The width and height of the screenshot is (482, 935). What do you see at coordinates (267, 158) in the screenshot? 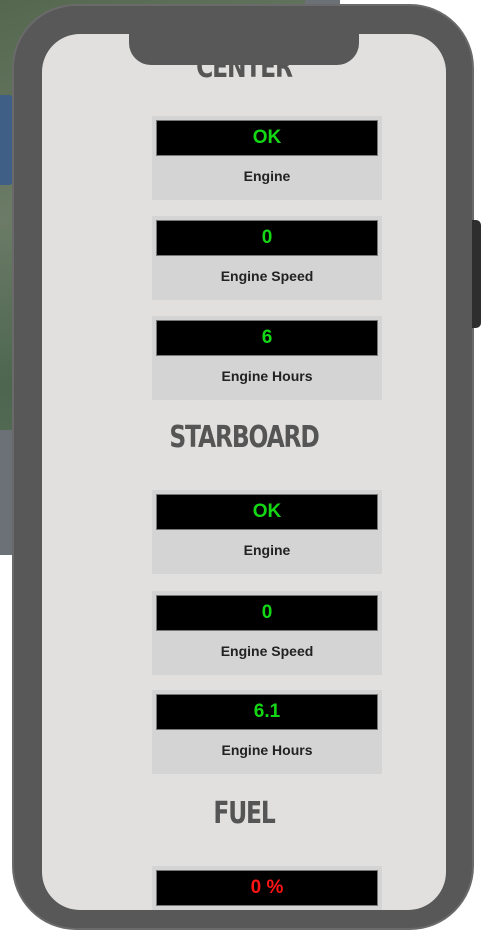
I see `metric-card-center-engine: OK Engine` at bounding box center [267, 158].